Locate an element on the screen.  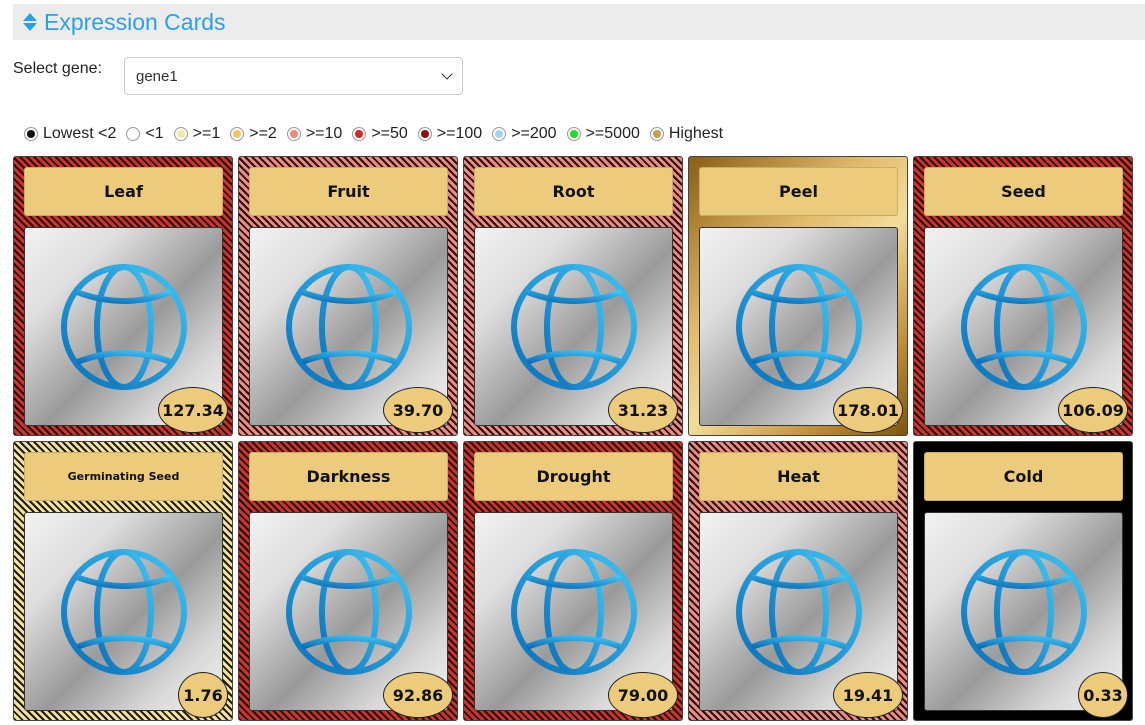
card-title: Peel is located at coordinates (798, 191).